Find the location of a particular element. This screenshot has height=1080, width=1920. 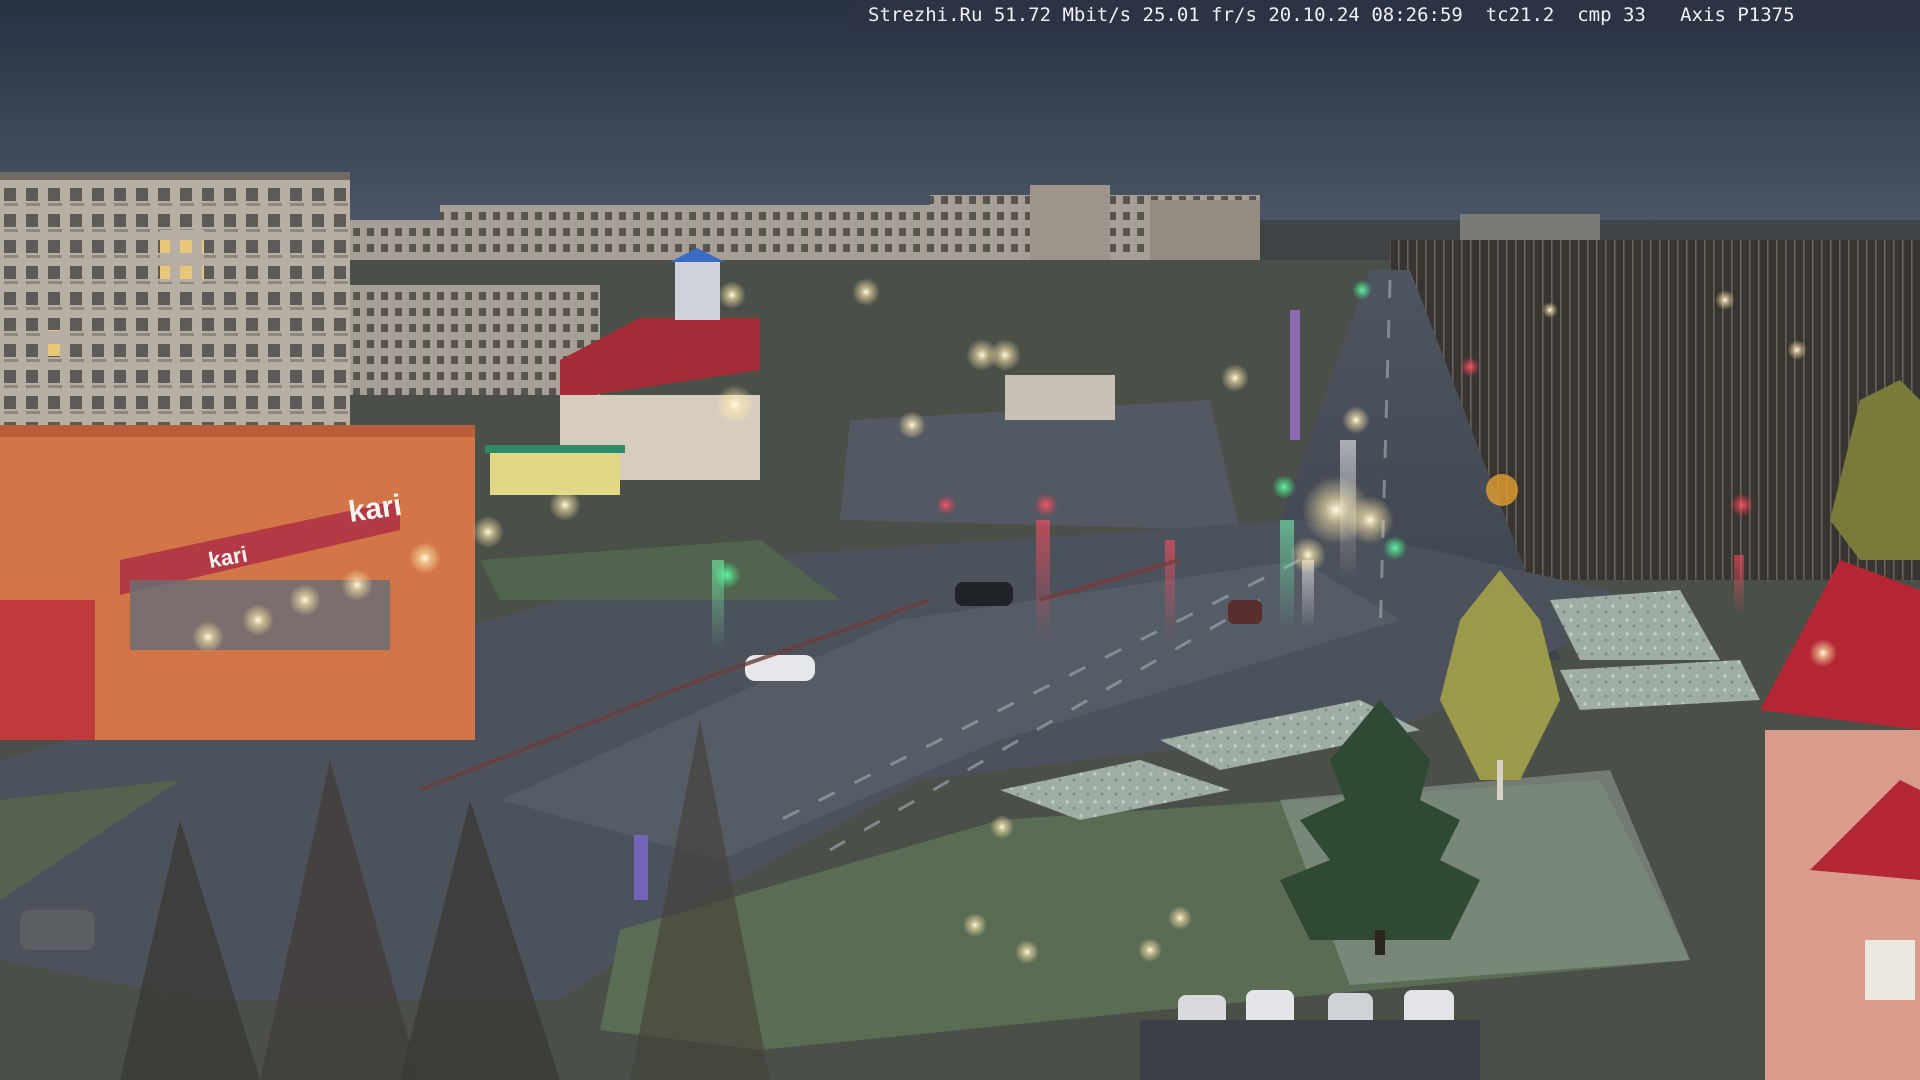

central-pavilion is located at coordinates (1060, 397).